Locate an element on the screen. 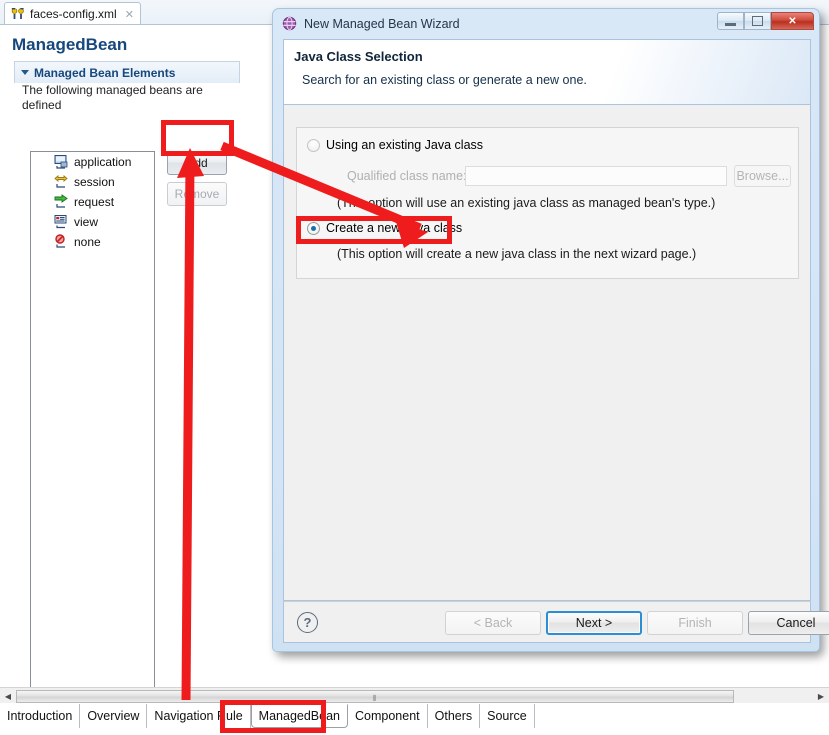 Image resolution: width=829 pixels, height=735 pixels. finish-button: Finish is located at coordinates (695, 623).